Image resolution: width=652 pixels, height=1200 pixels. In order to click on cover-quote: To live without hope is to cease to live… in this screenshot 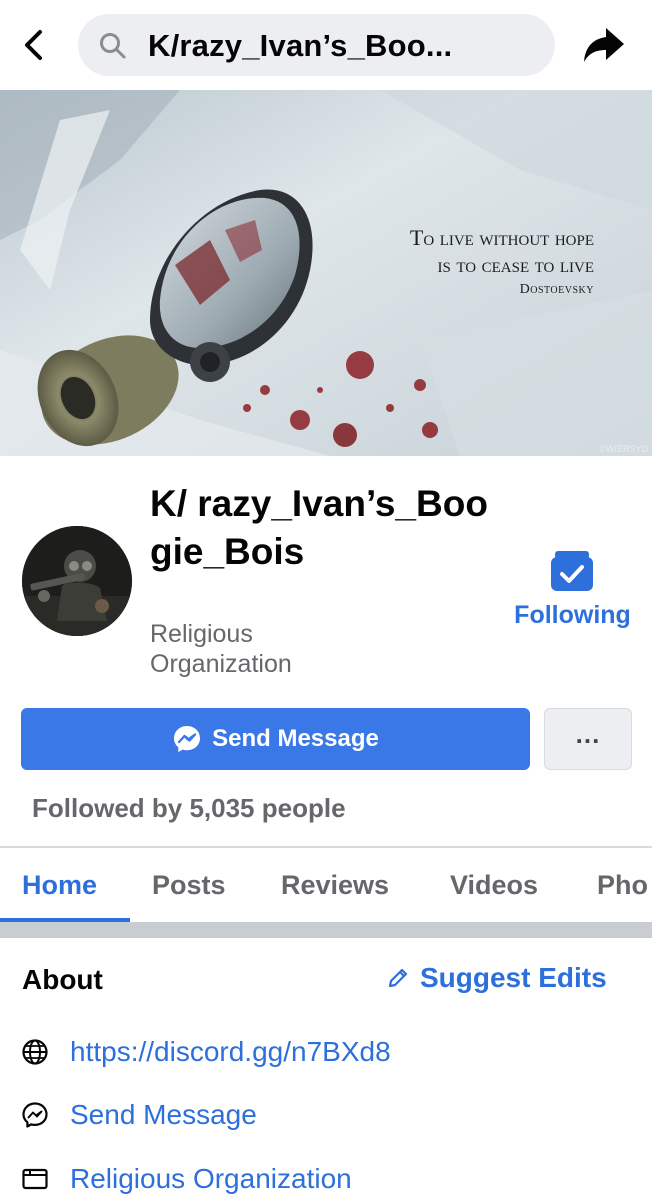, I will do `click(502, 261)`.